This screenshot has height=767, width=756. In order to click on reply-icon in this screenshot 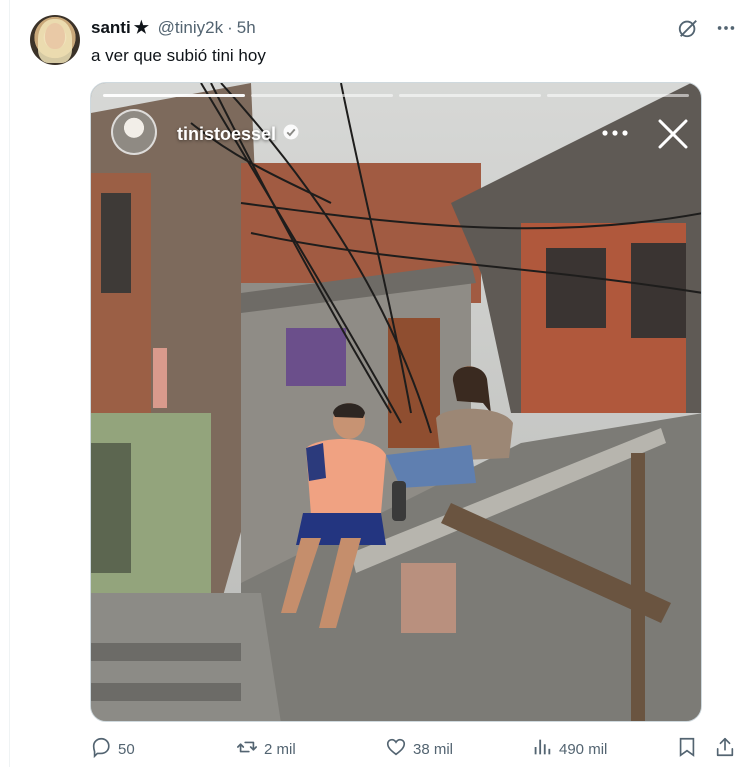, I will do `click(101, 749)`.